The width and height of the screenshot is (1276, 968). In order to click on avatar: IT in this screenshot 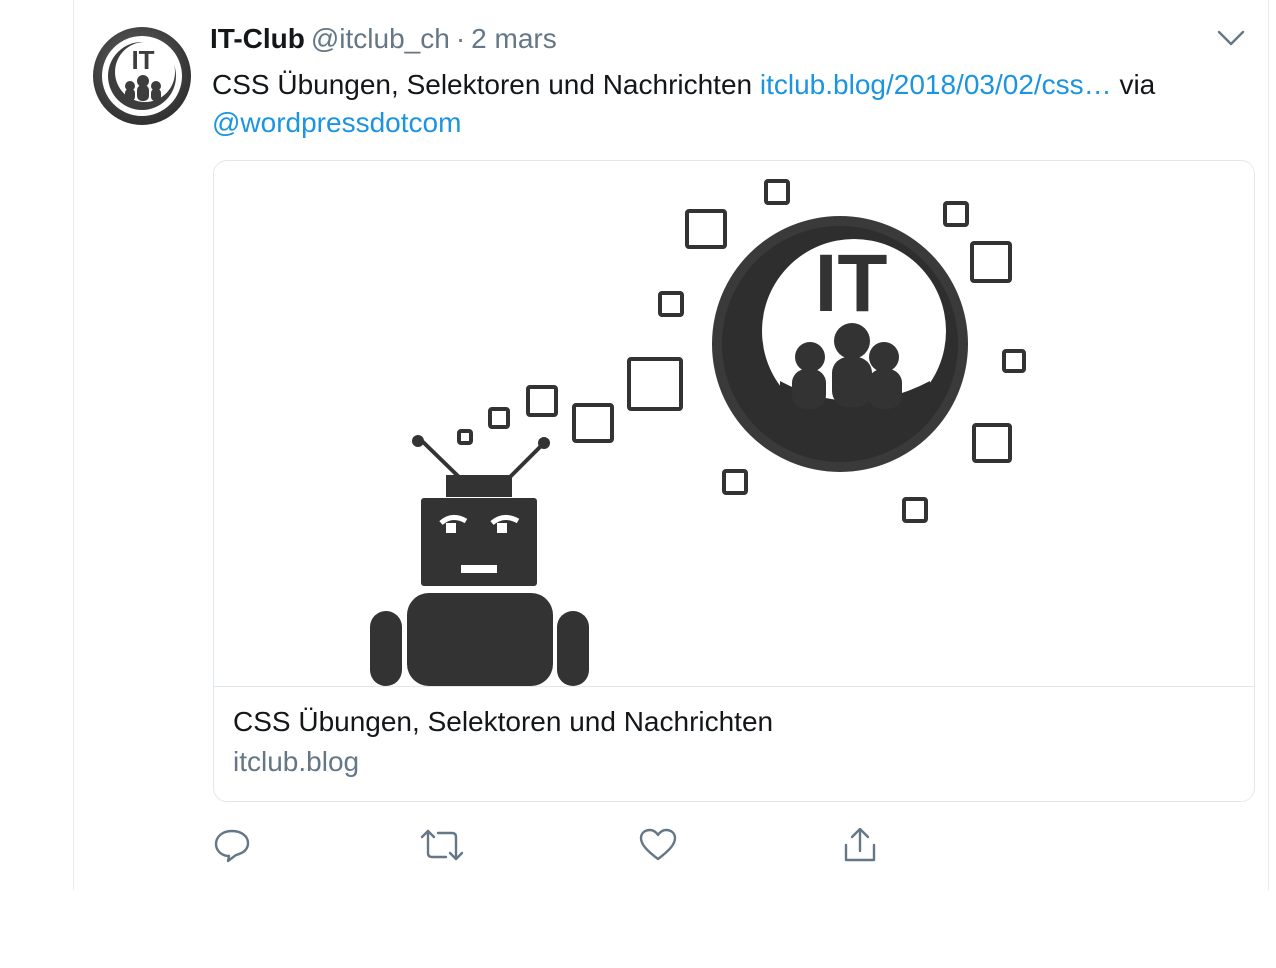, I will do `click(142, 76)`.